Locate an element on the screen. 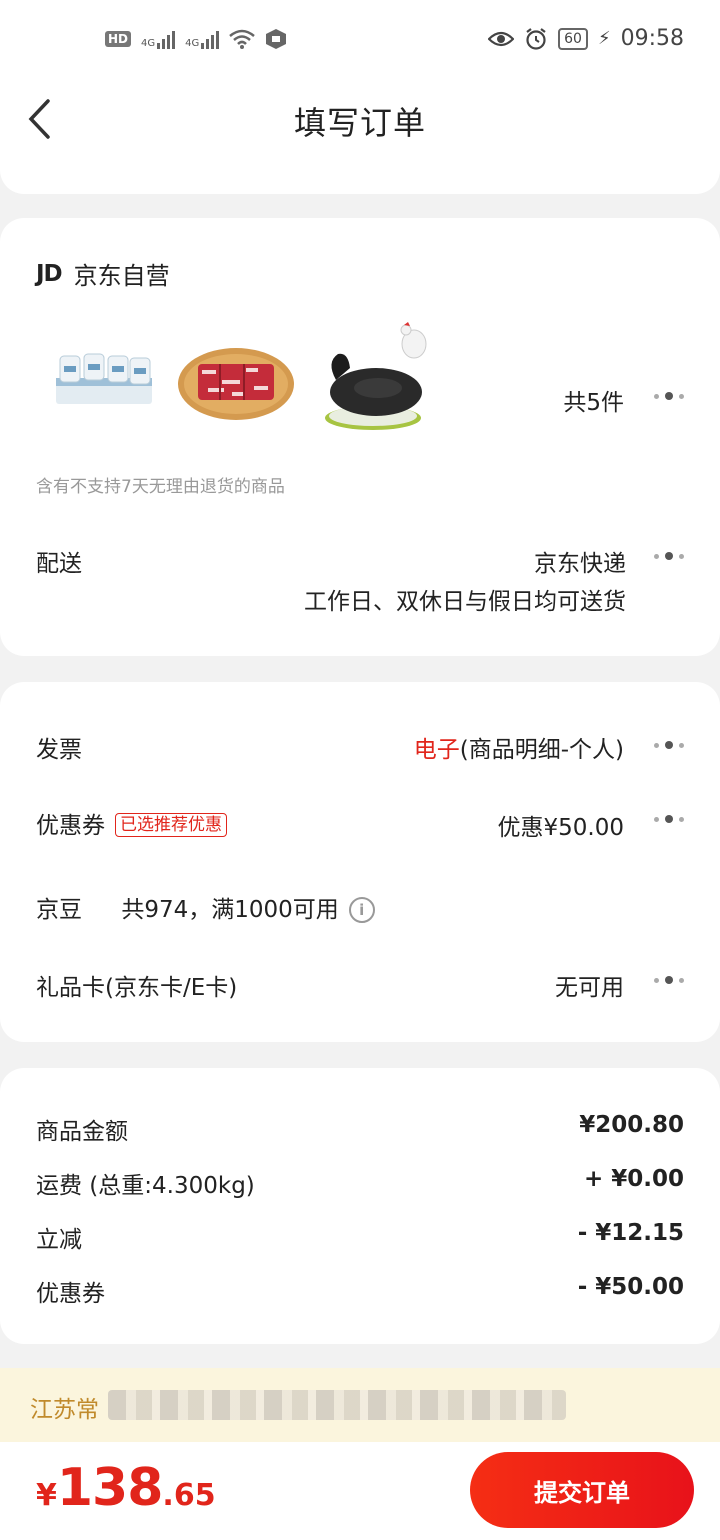  giftcard-value: 无可用 is located at coordinates (589, 985).